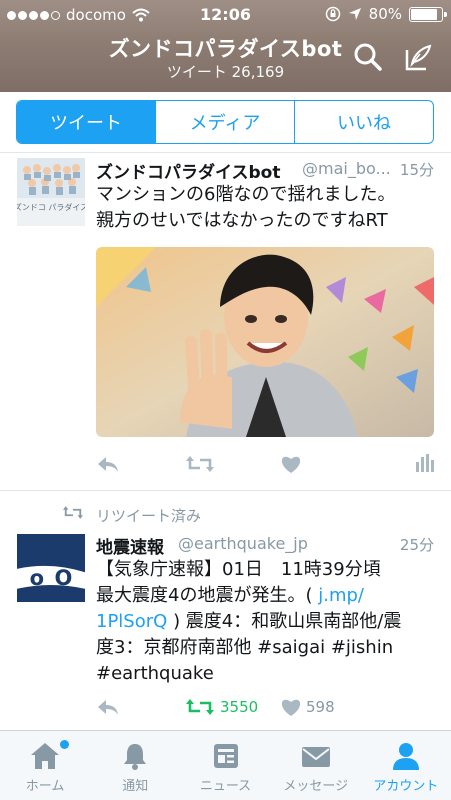 The height and width of the screenshot is (800, 451). I want to click on envelope-icon, so click(315, 757).